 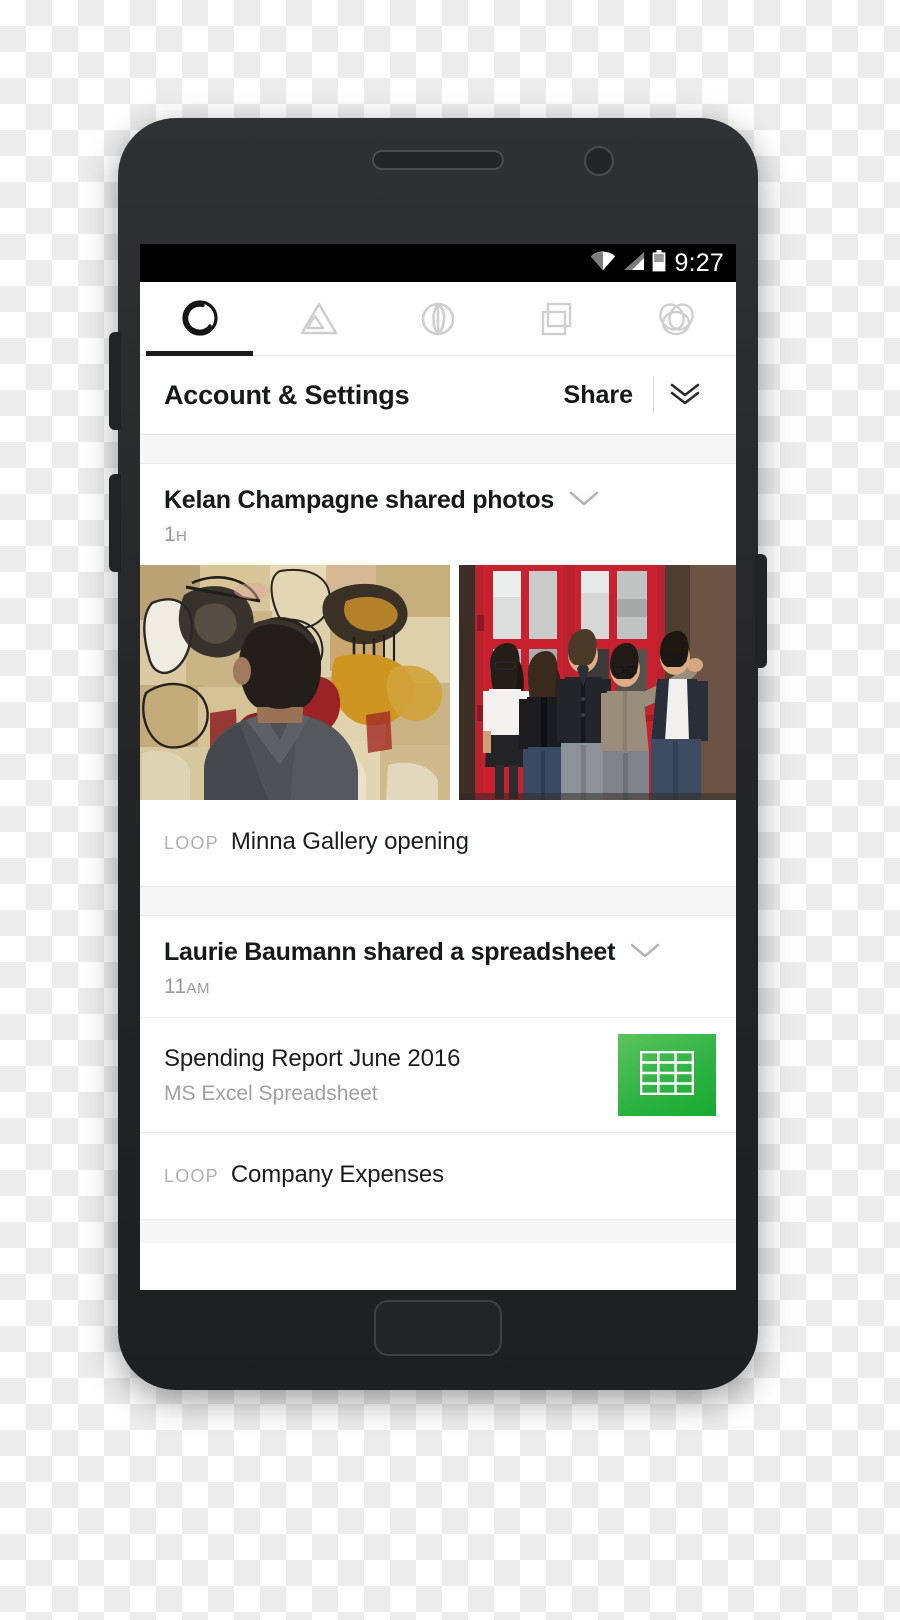 I want to click on feed-card-header: Kelan Champagne shared photos 1H, so click(x=438, y=514).